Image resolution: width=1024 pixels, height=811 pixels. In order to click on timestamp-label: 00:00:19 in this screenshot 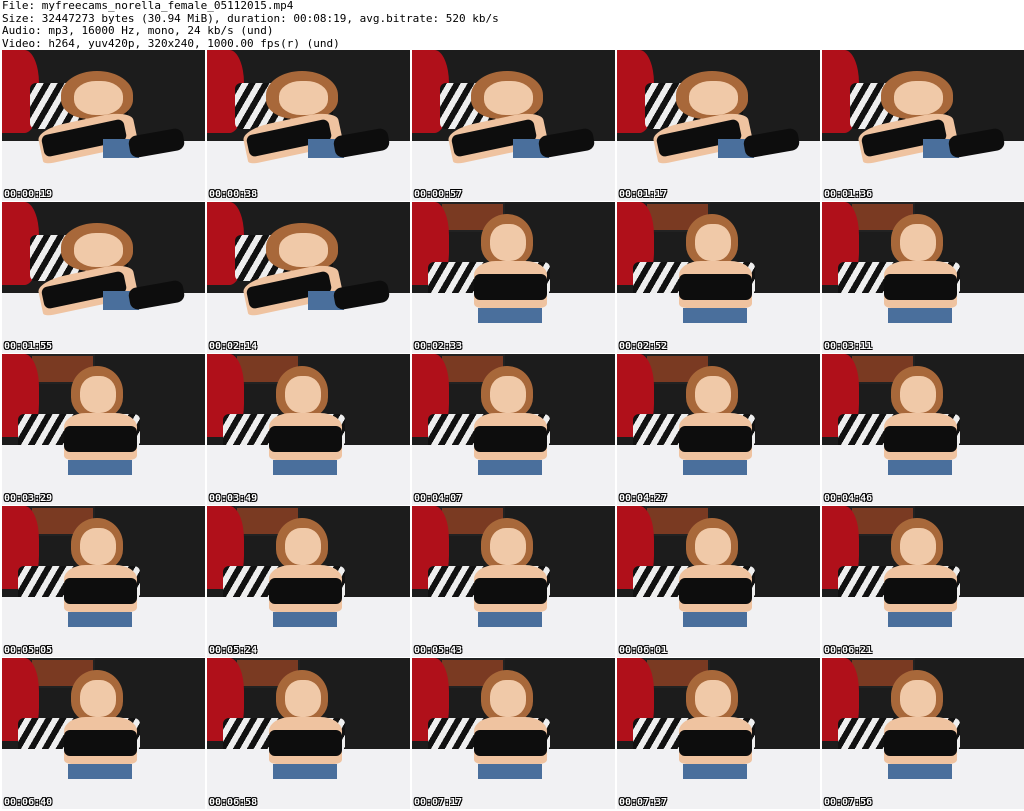, I will do `click(28, 194)`.